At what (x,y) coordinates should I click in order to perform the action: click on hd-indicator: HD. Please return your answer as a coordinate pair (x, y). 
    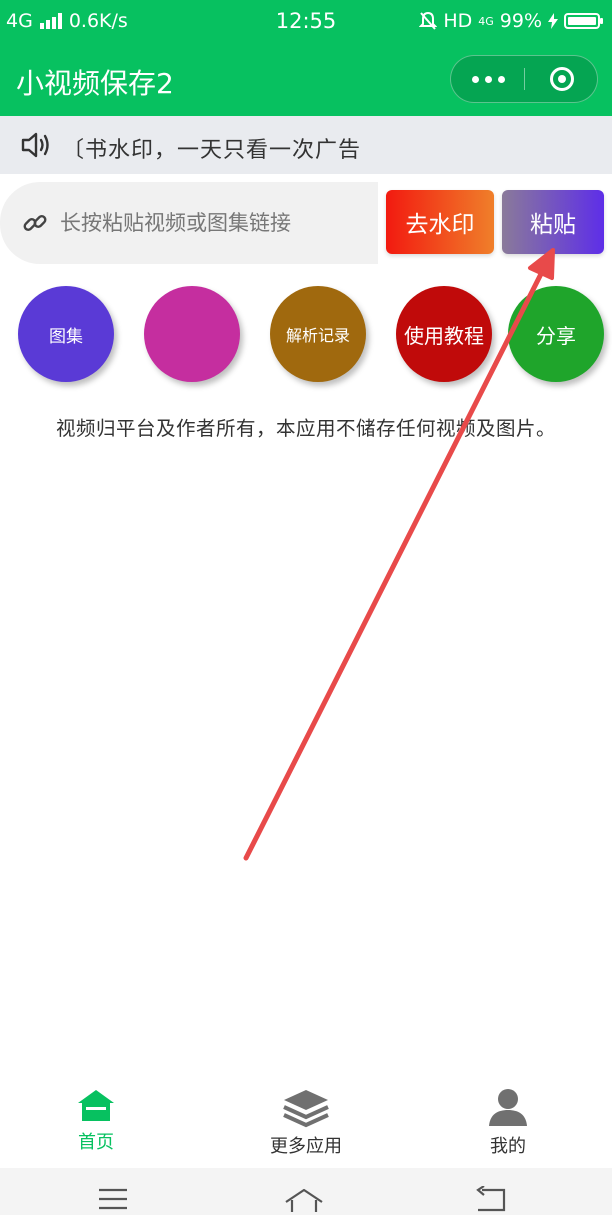
    Looking at the image, I should click on (458, 21).